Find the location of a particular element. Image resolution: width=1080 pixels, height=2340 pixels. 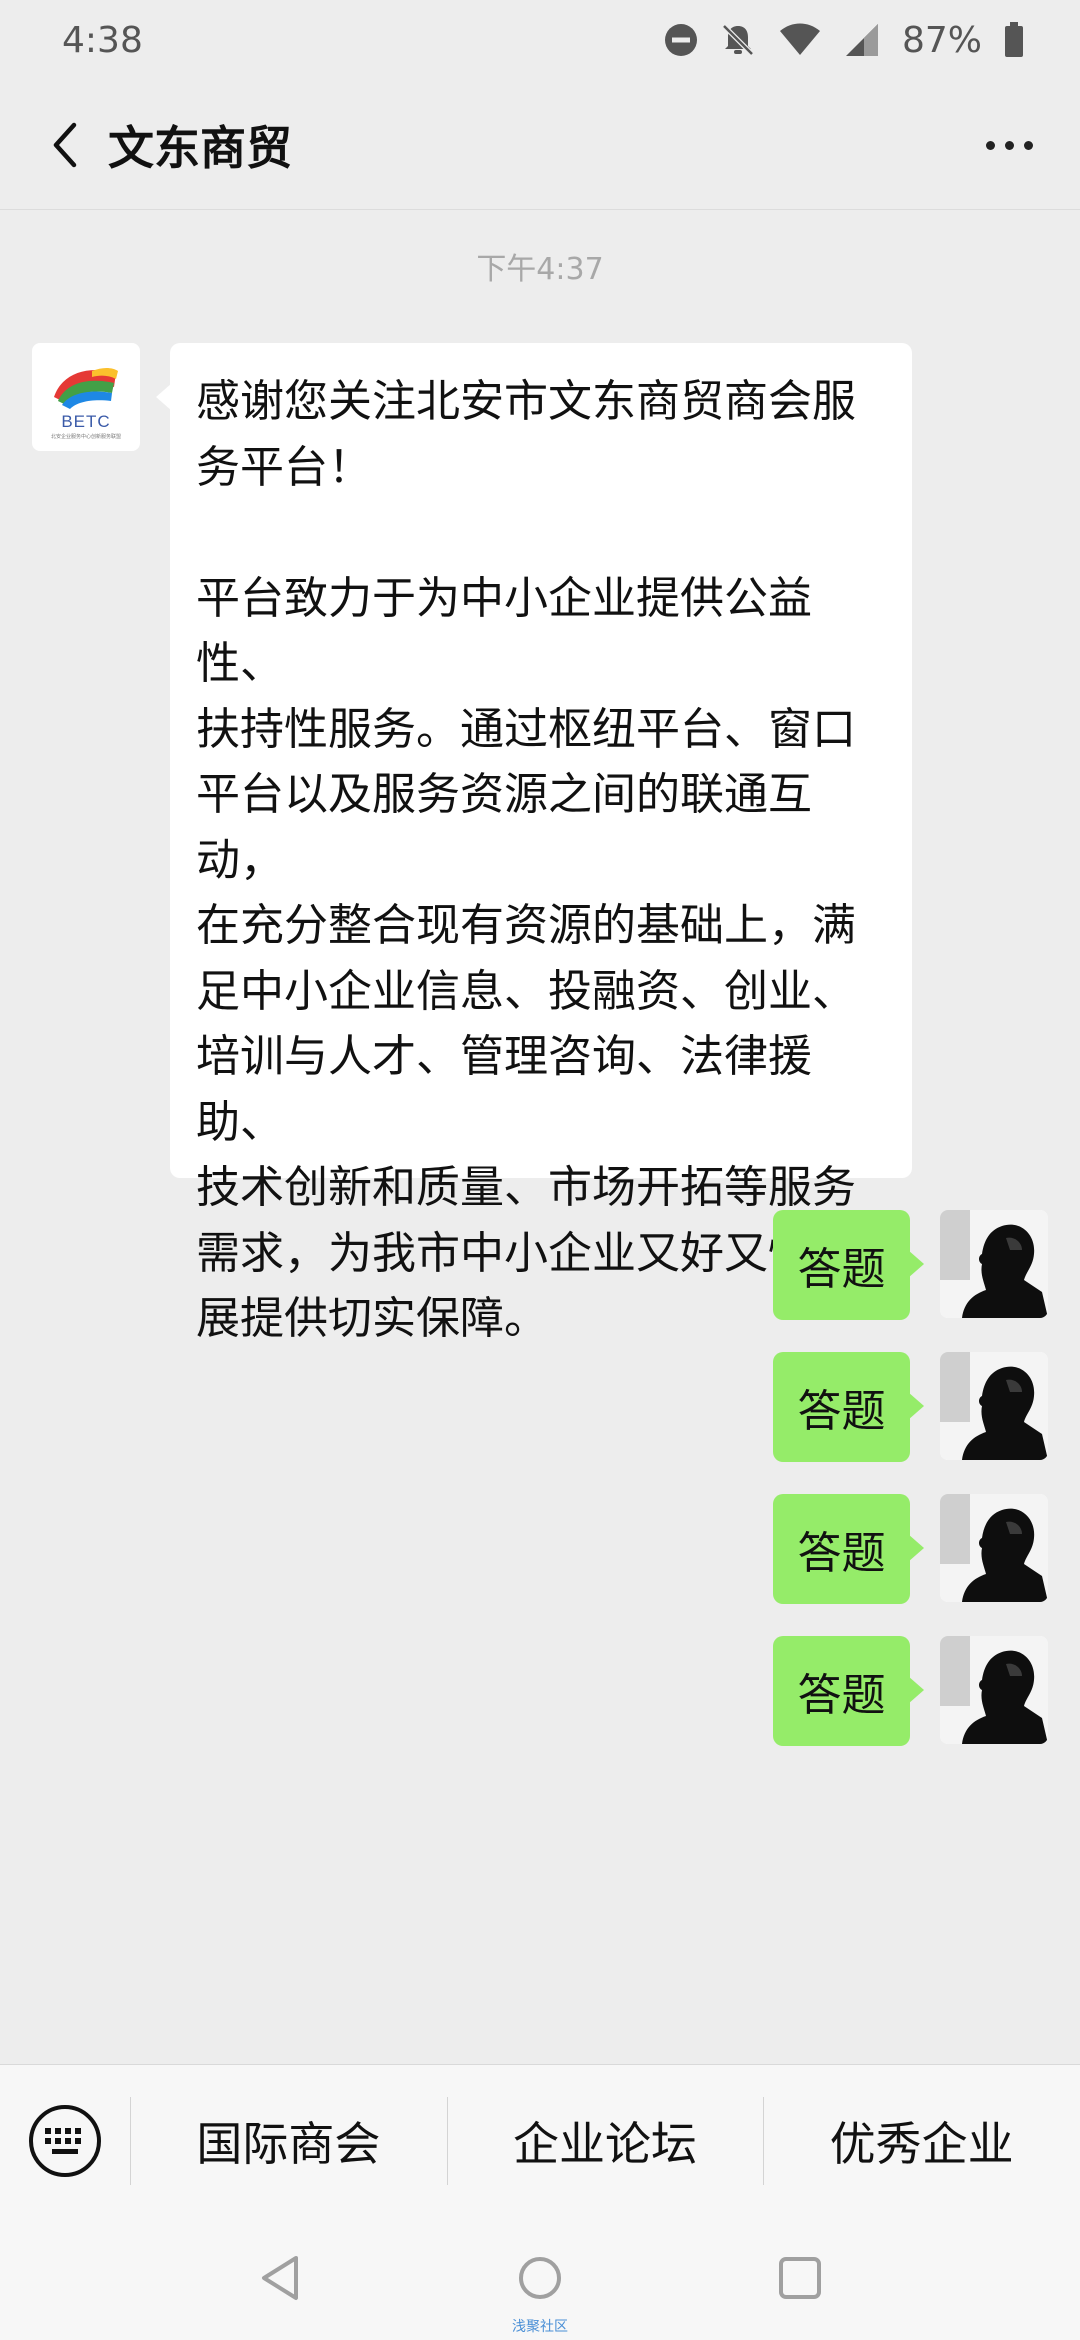

more-dots-icon is located at coordinates (990, 145).